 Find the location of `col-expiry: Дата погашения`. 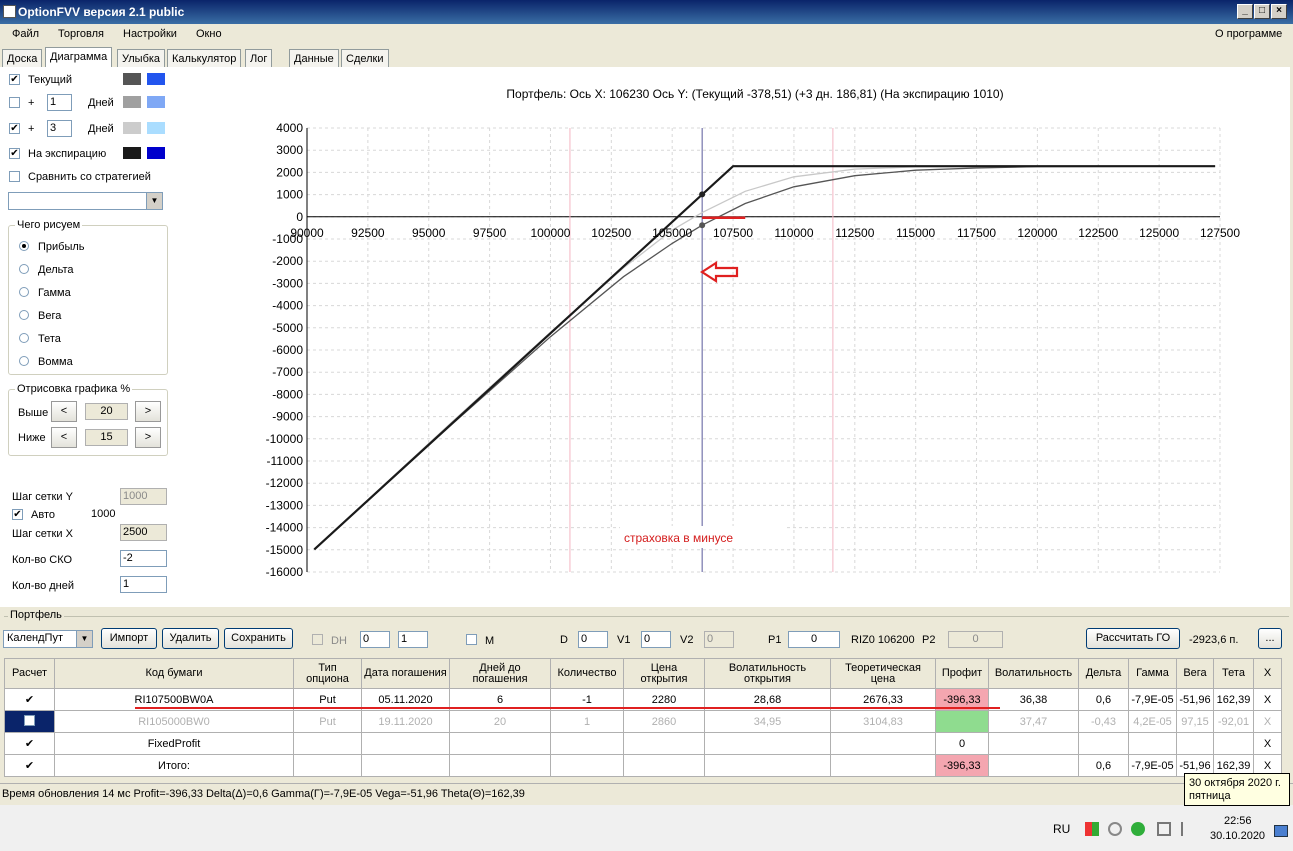

col-expiry: Дата погашения is located at coordinates (405, 673).